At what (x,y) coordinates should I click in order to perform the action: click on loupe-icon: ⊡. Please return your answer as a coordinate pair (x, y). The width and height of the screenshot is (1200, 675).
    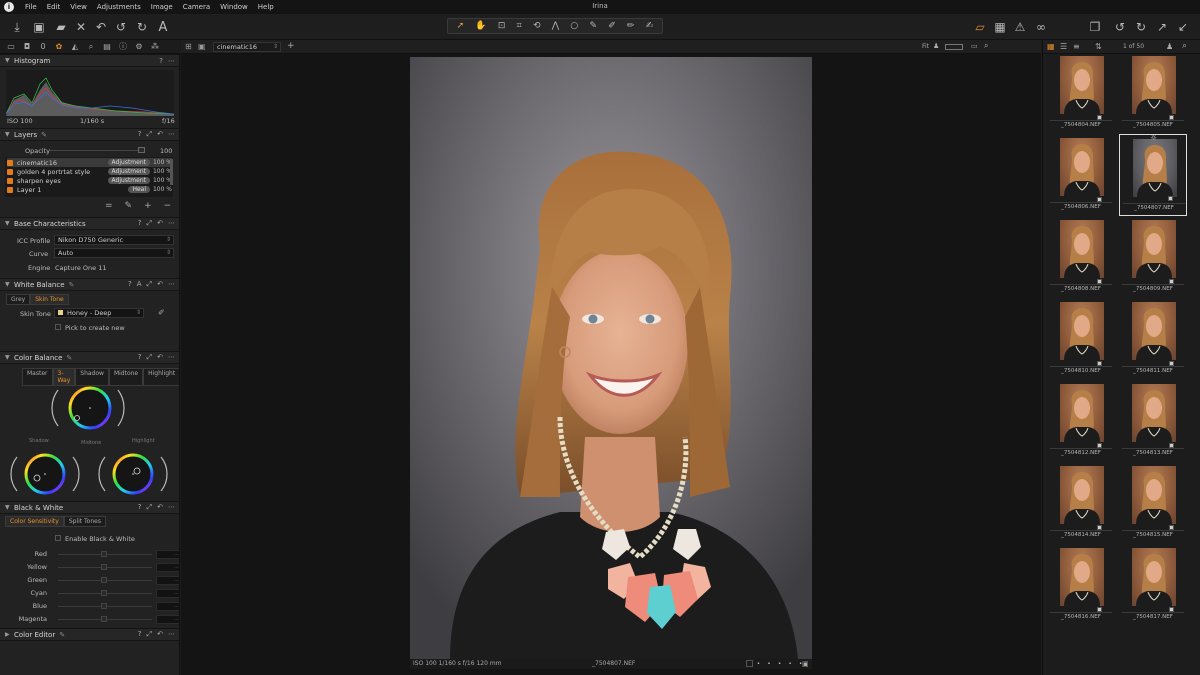
    Looking at the image, I should click on (502, 26).